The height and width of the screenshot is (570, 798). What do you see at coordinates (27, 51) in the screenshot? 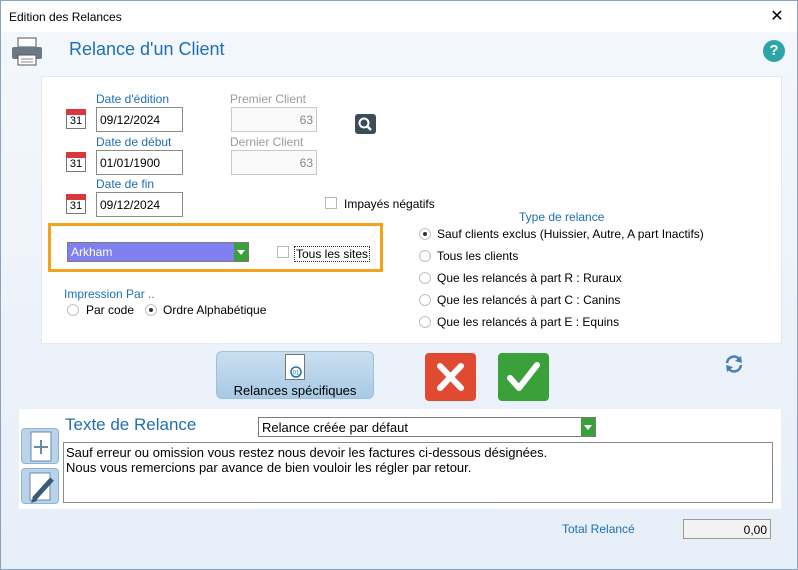
I see `printer-icon` at bounding box center [27, 51].